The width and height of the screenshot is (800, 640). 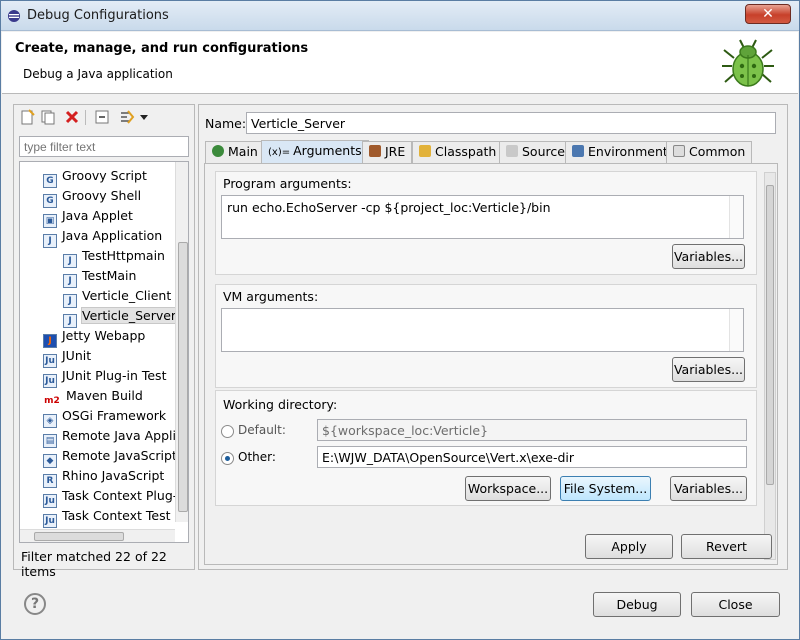 What do you see at coordinates (532, 457) in the screenshot?
I see `other-directory-field: E:\WJW_DATA\OpenSource\Vert.x\exe-dir` at bounding box center [532, 457].